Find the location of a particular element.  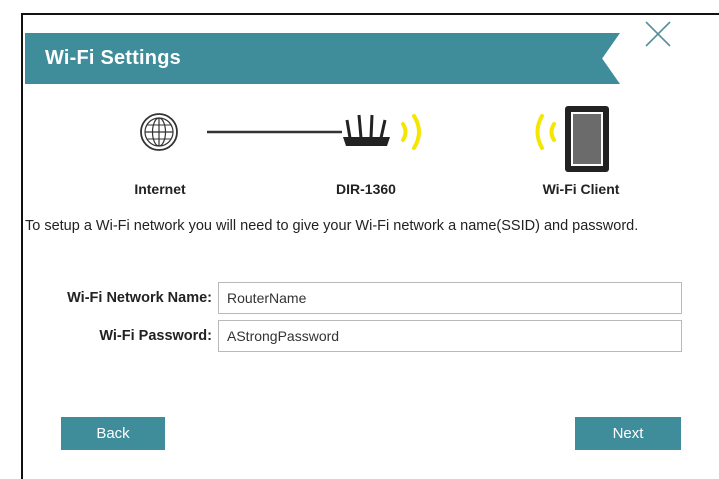

network-name-input is located at coordinates (450, 298).